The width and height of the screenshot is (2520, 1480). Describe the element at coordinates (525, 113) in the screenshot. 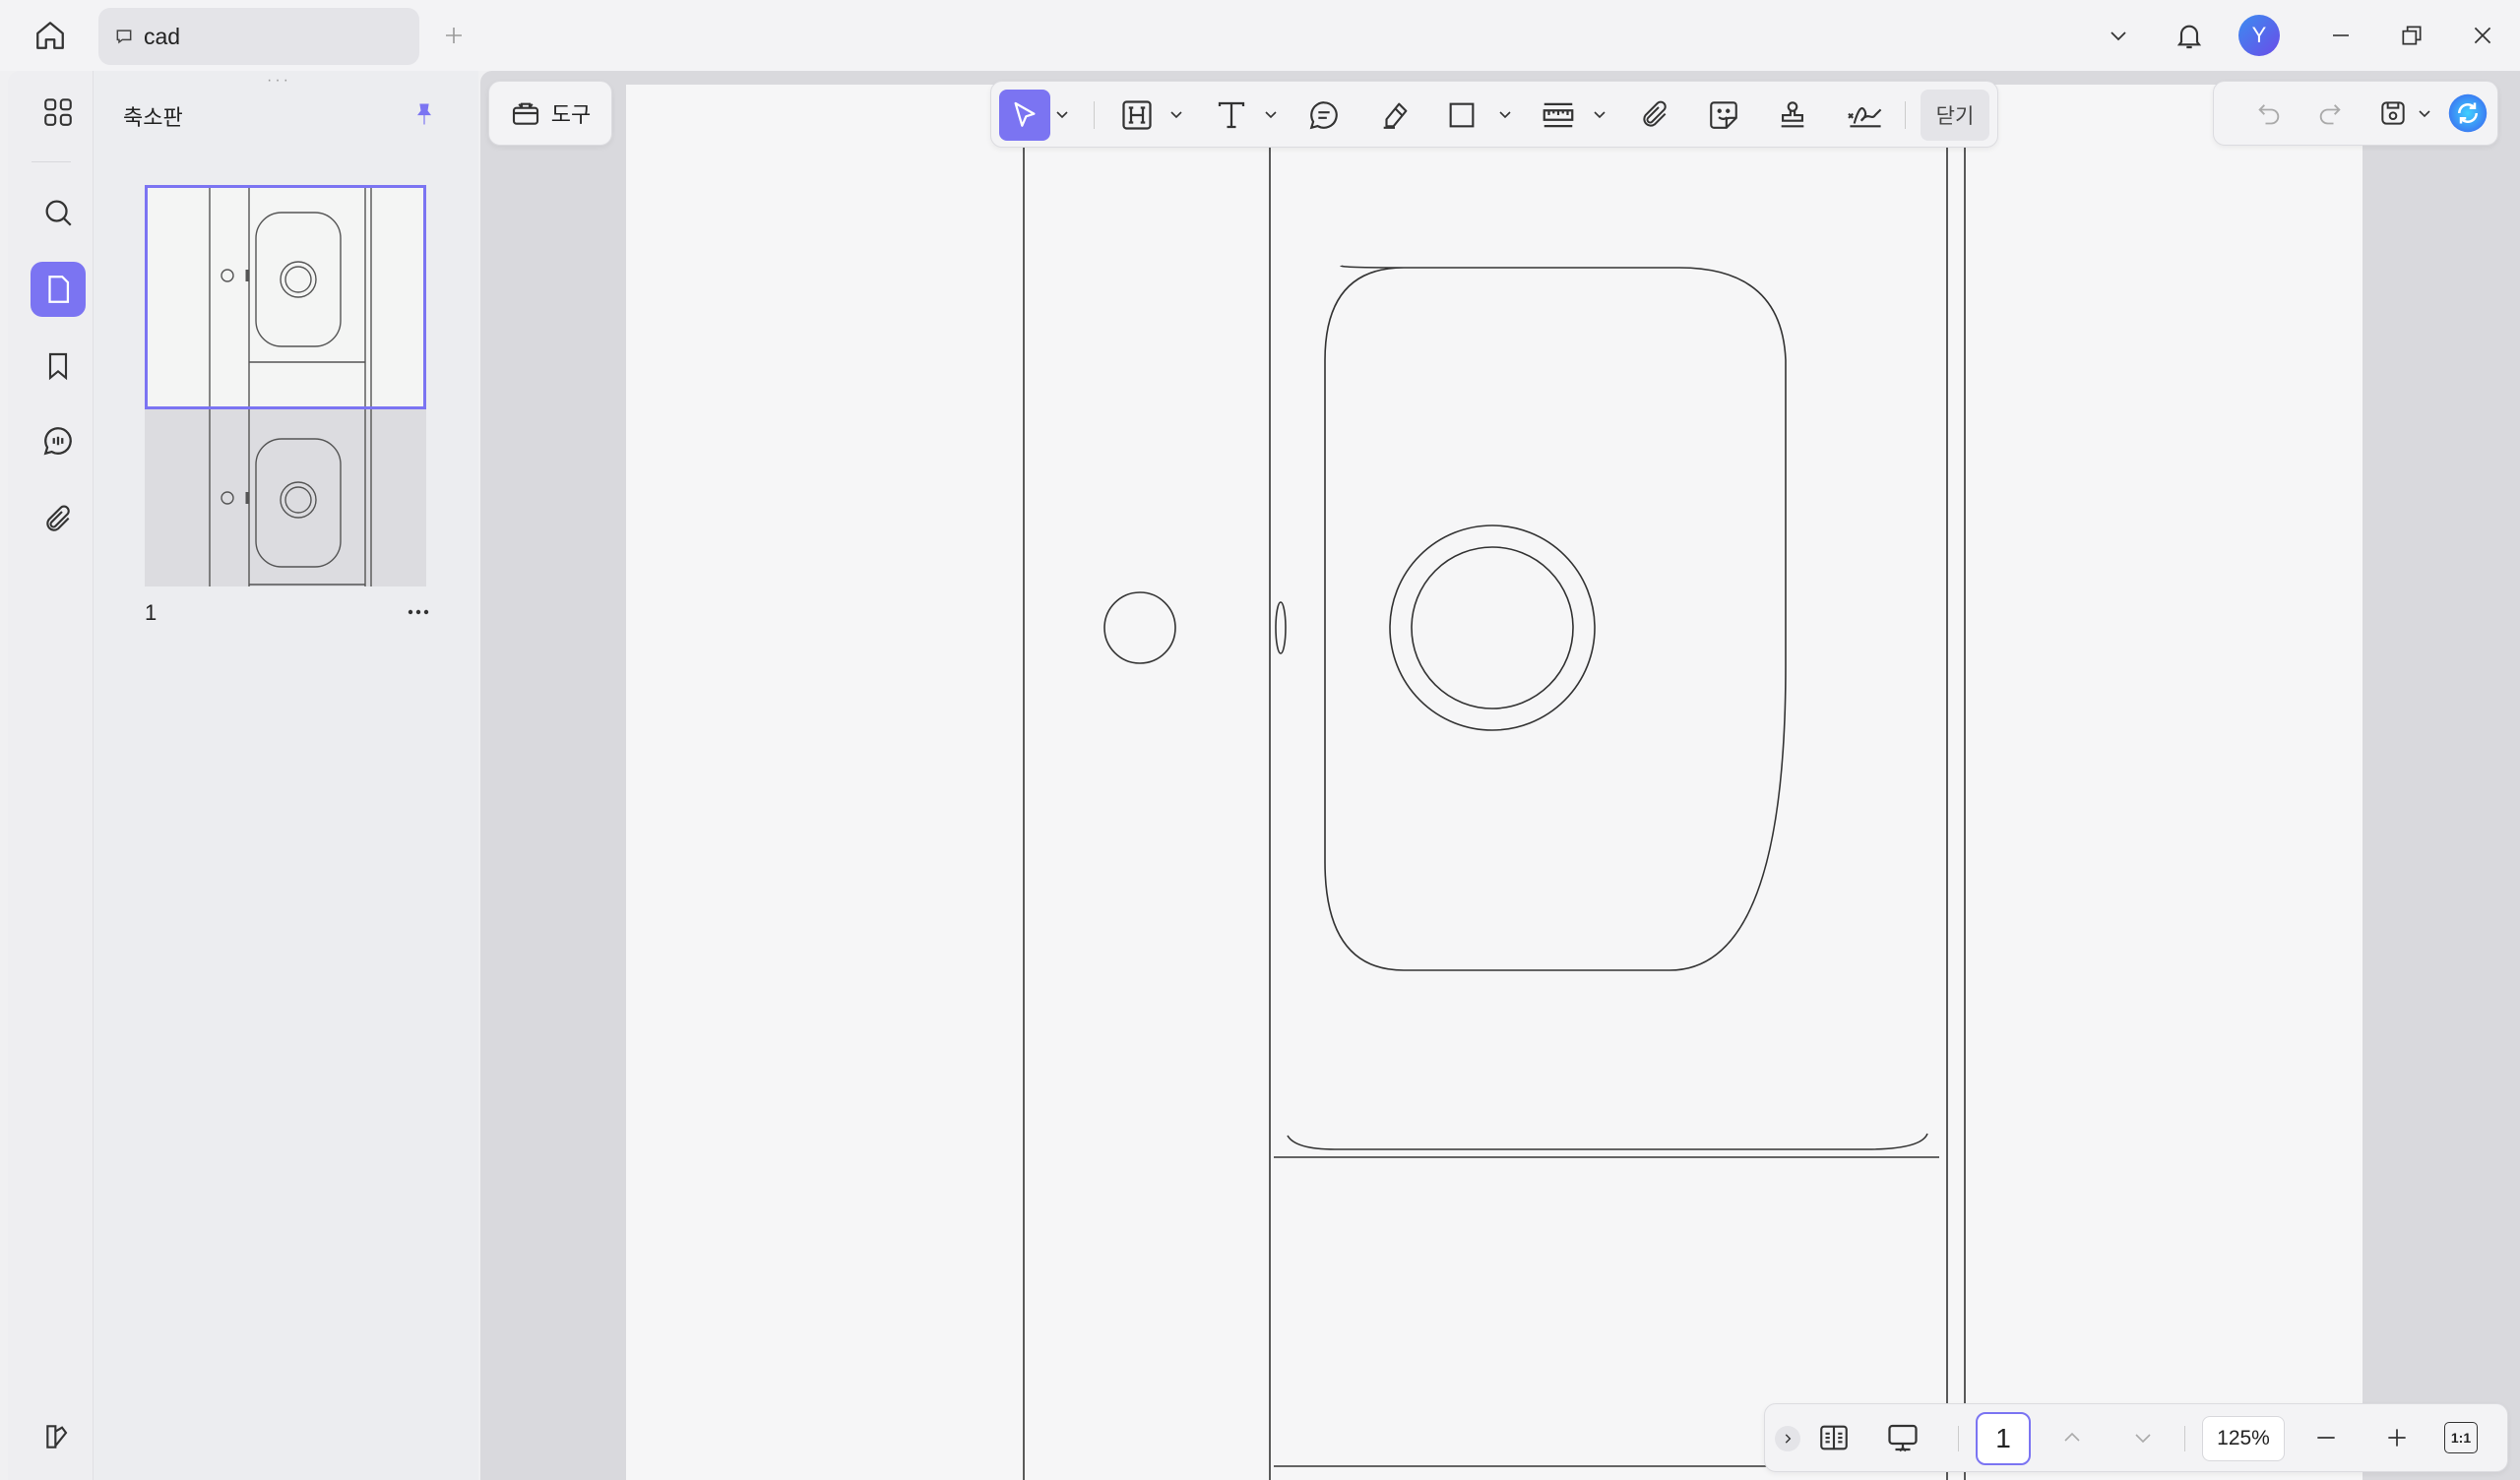

I see `toolbox-icon` at that location.